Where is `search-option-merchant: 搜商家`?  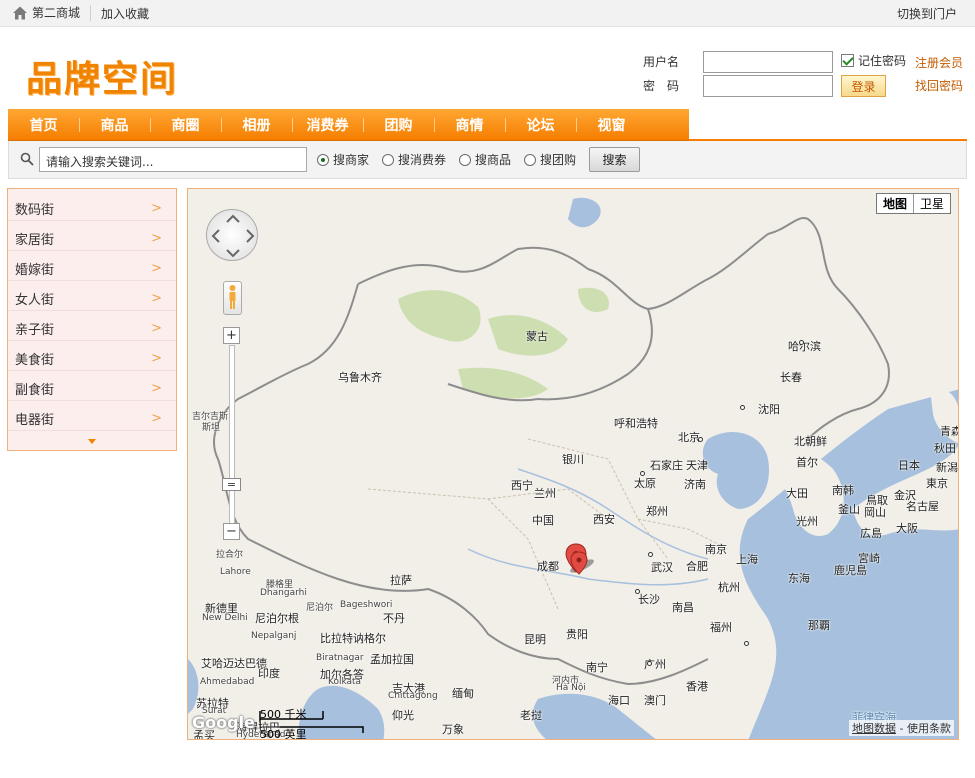
search-option-merchant: 搜商家 is located at coordinates (343, 159).